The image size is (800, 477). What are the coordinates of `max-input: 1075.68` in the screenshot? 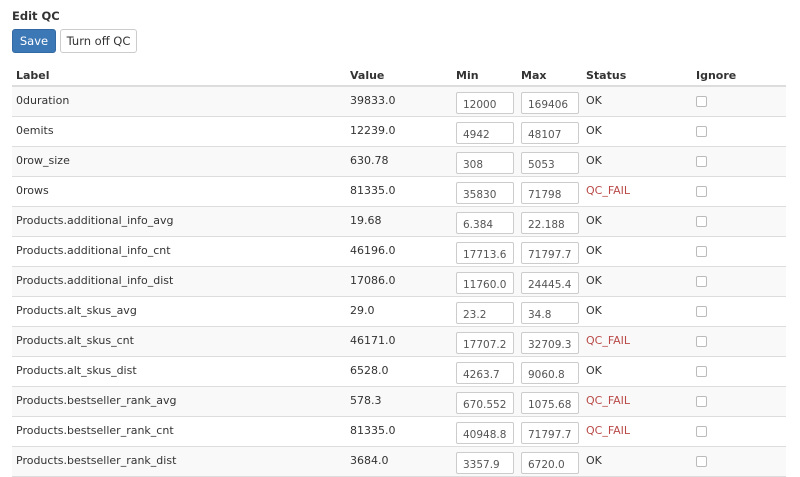 It's located at (550, 403).